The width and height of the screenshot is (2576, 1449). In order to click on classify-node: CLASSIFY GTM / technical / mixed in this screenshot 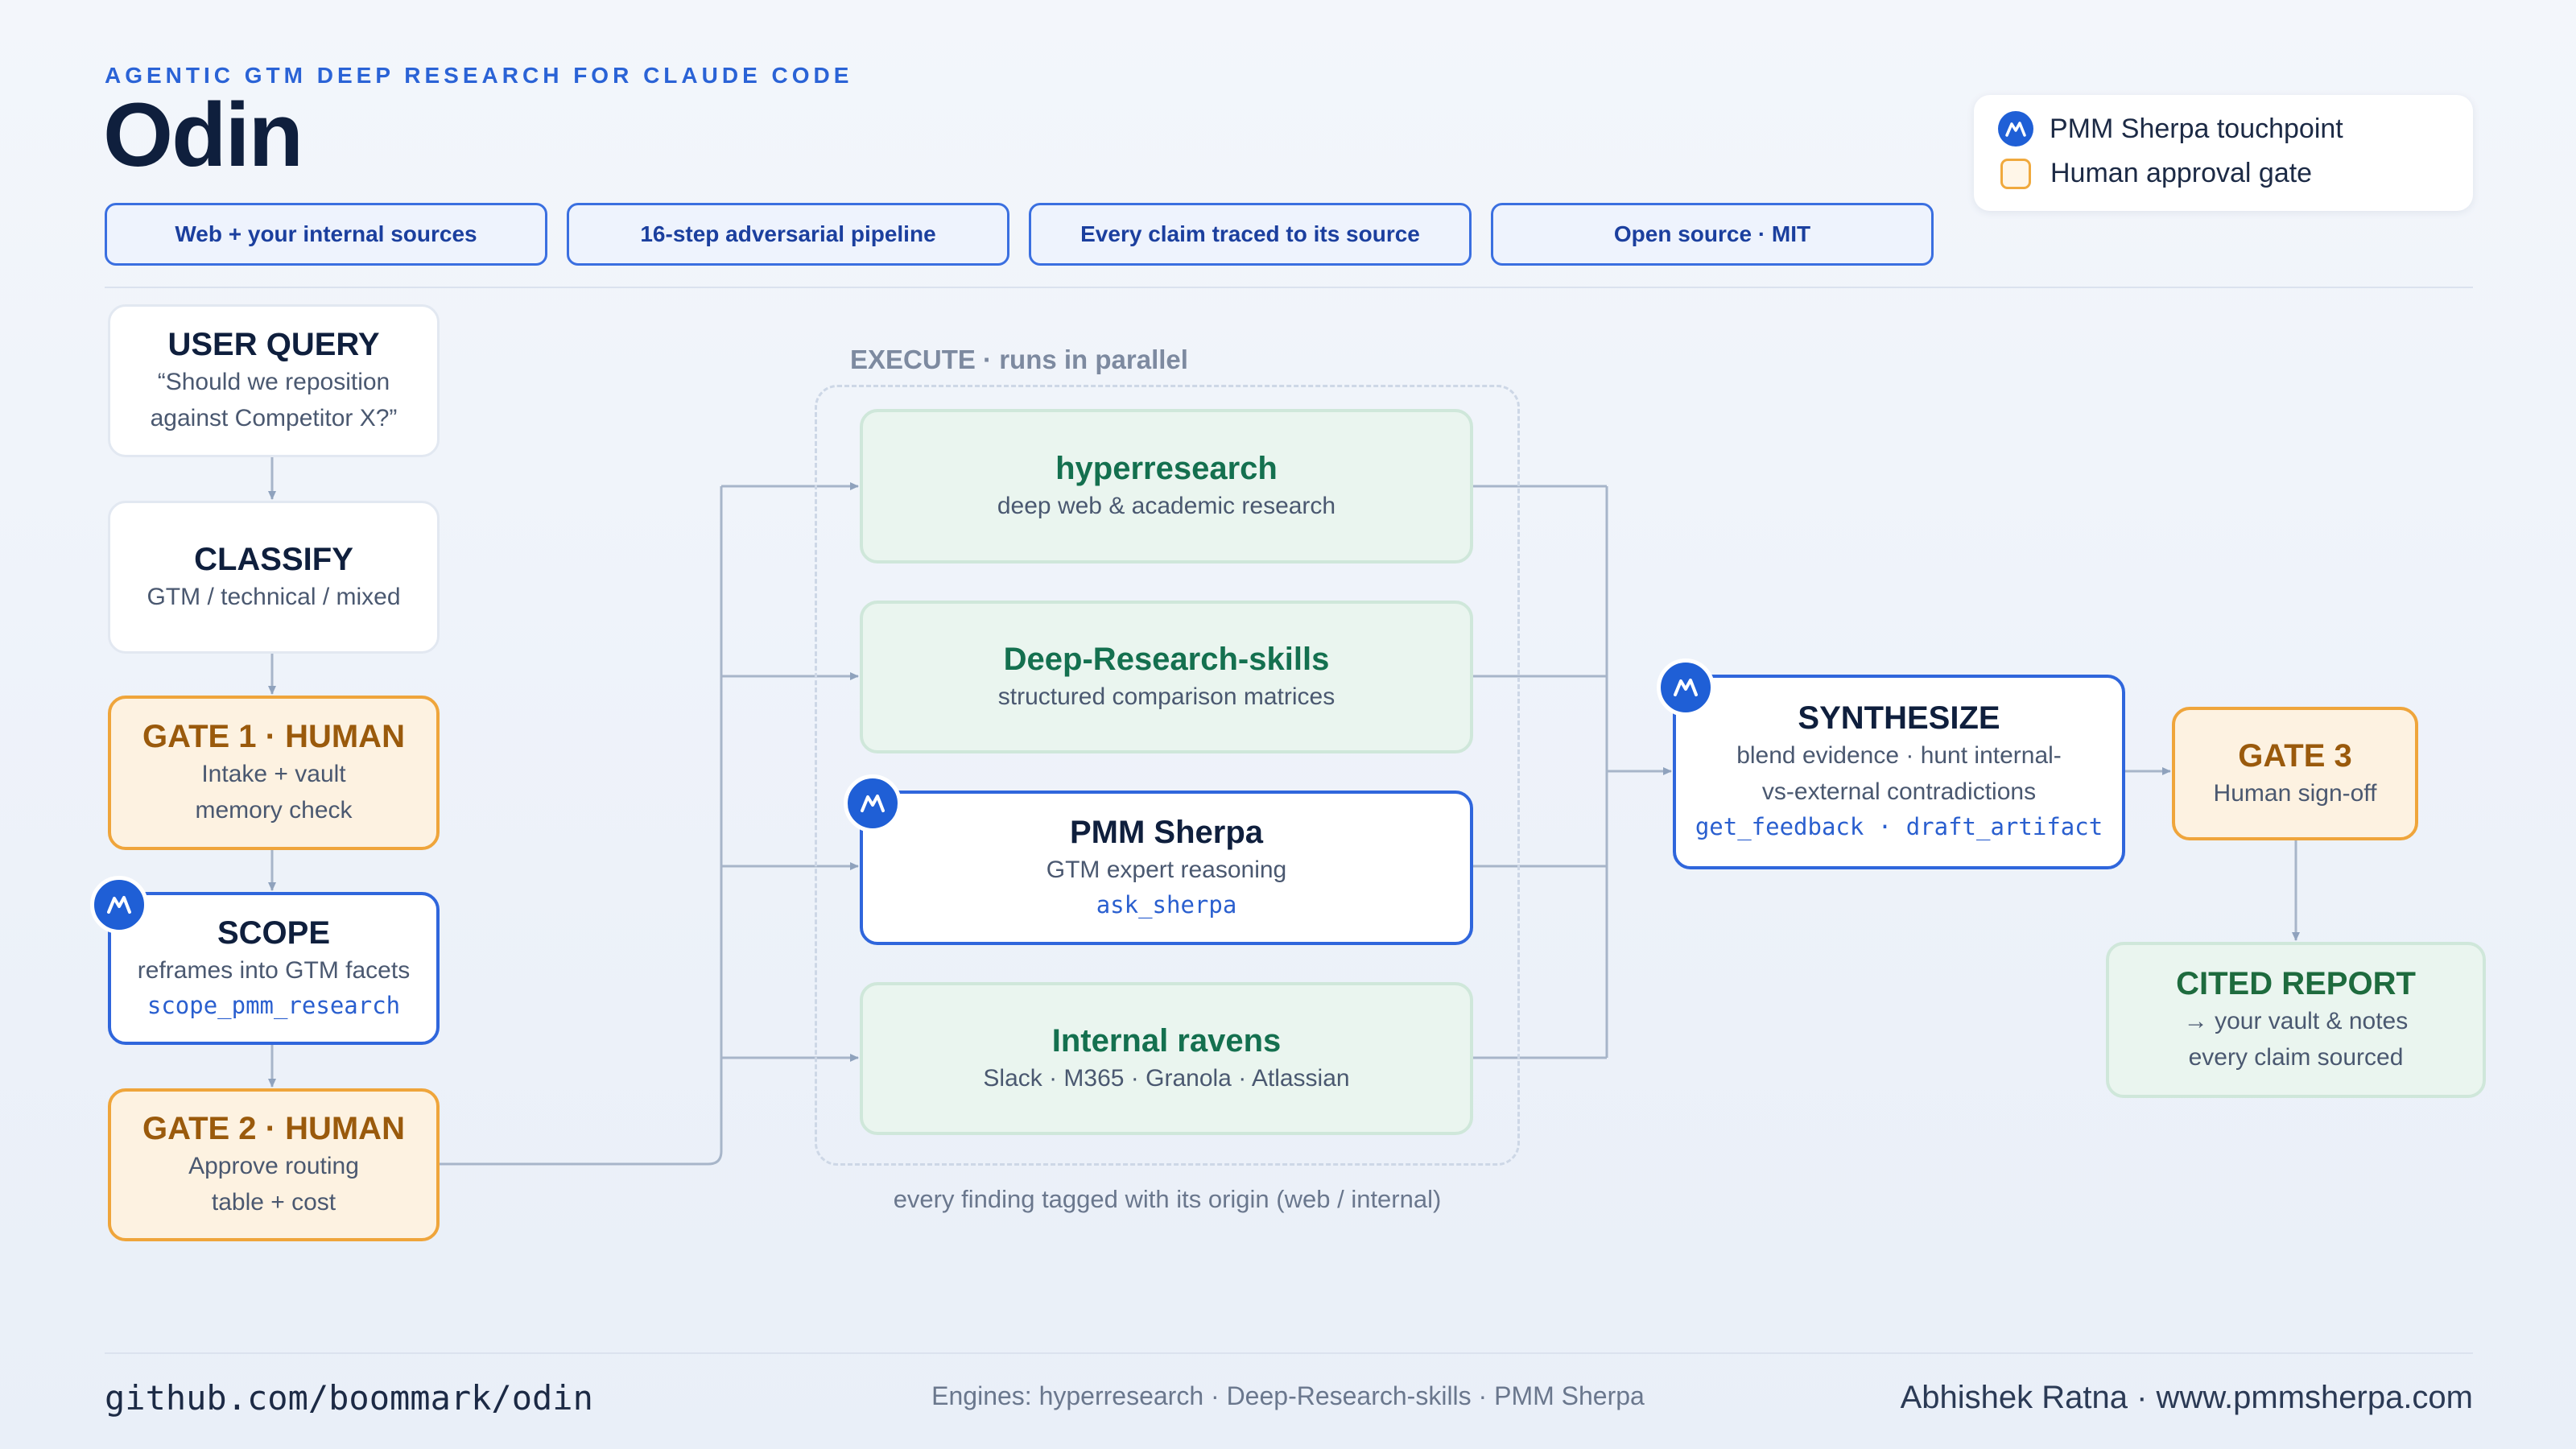, I will do `click(274, 577)`.